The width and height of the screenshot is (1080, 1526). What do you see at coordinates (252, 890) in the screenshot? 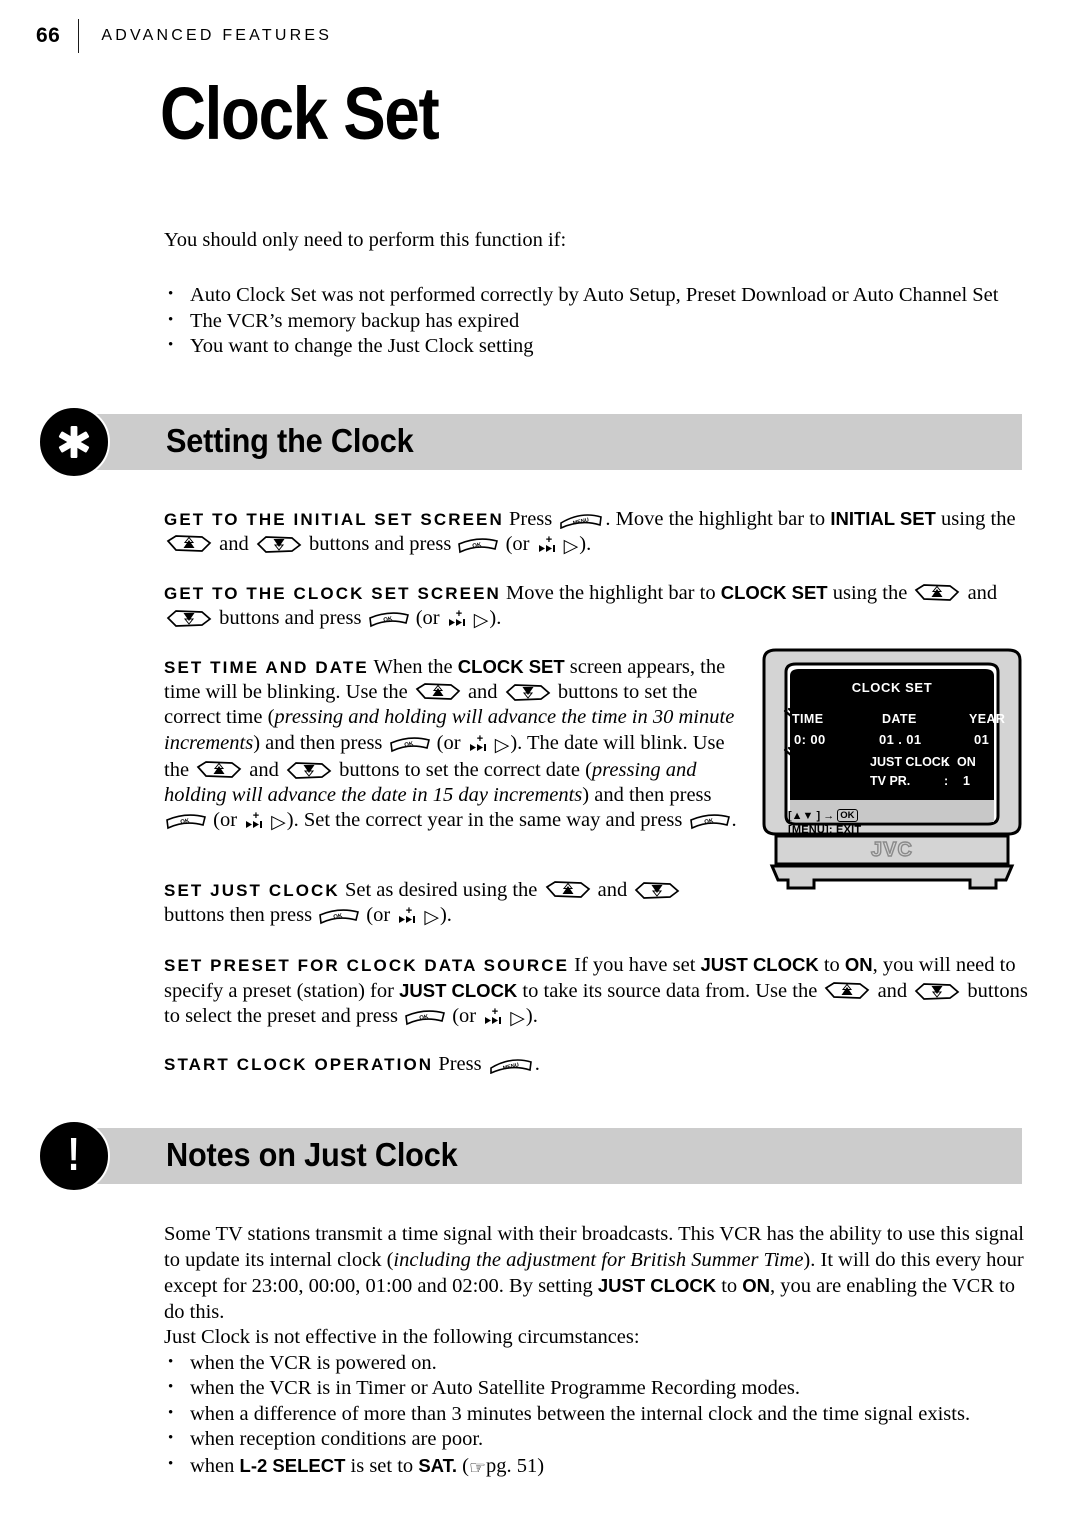
I see `step-tag: SET JUST CLOCK` at bounding box center [252, 890].